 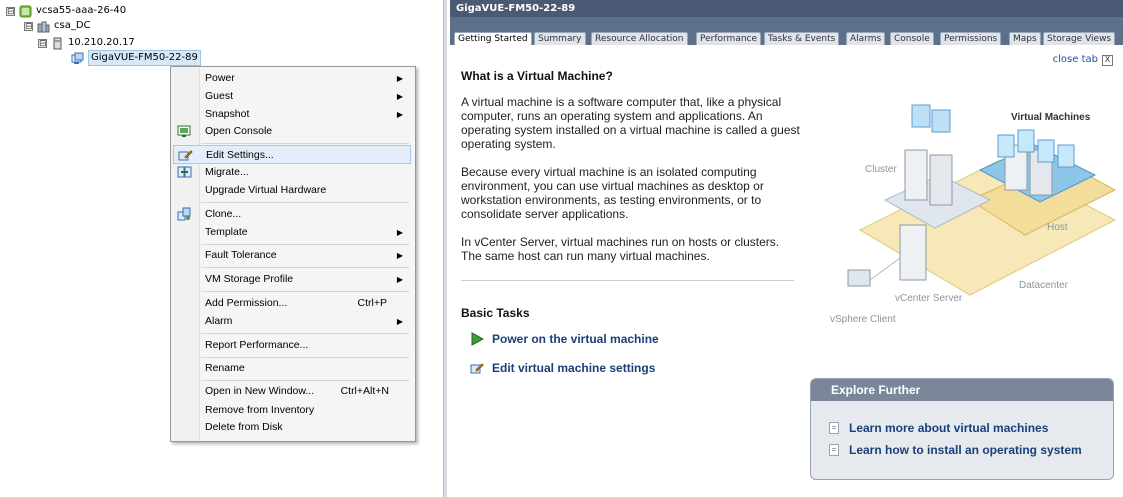 I want to click on menu-item-shortcut: Ctrl+Alt+N, so click(x=364, y=391).